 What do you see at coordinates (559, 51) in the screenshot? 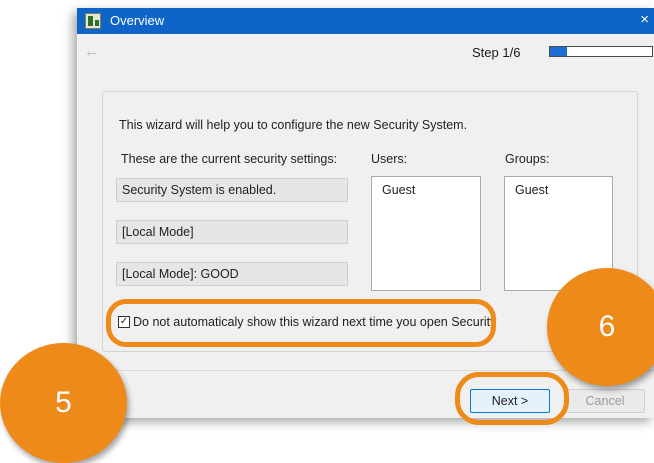
I see `progress-fill` at bounding box center [559, 51].